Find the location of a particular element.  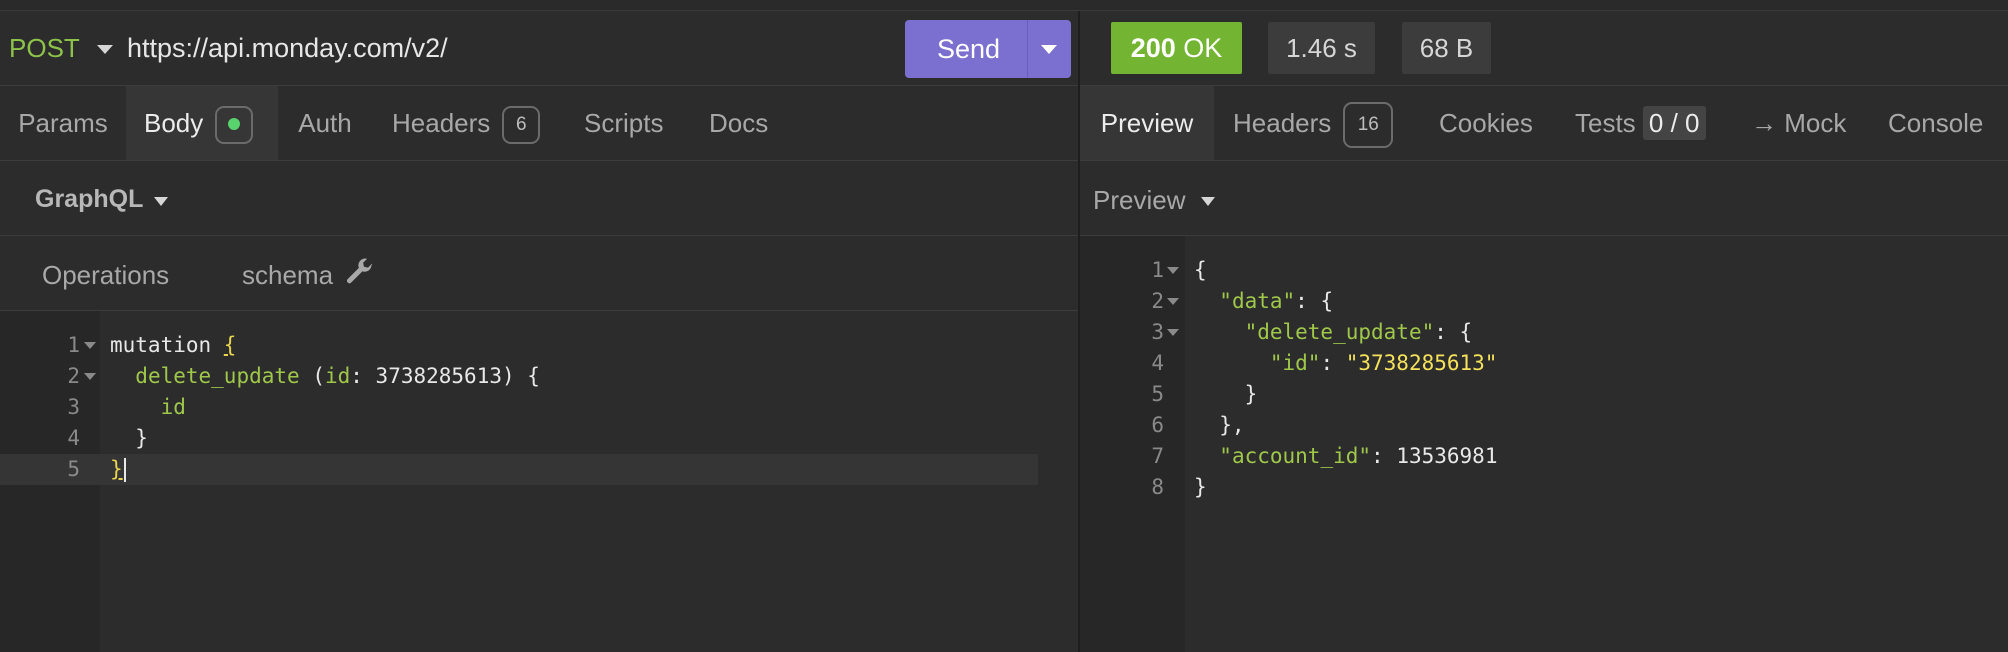

tab-operations: Operations is located at coordinates (105, 275).